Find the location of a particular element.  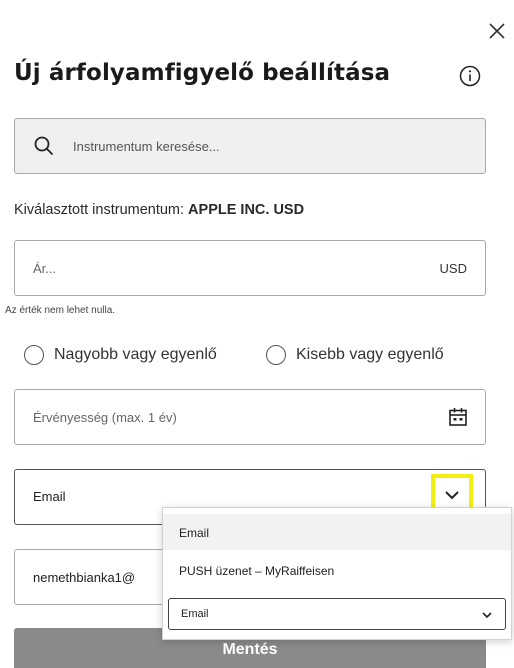

calendar-icon is located at coordinates (458, 417).